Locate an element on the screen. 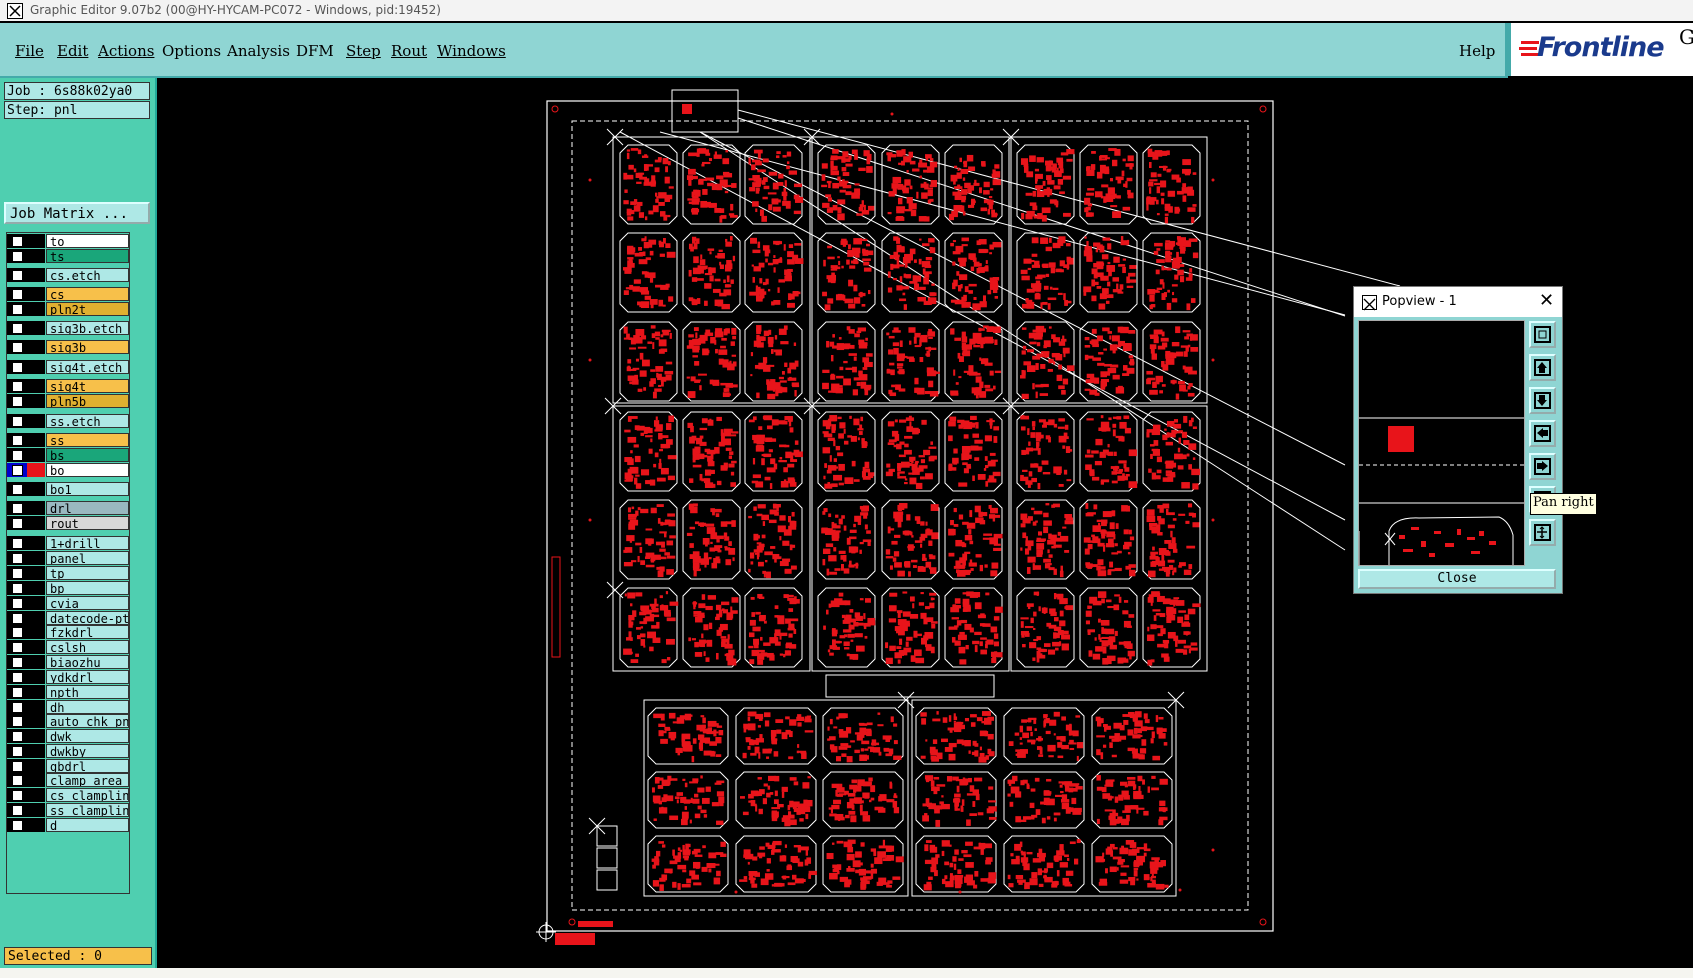 The width and height of the screenshot is (1693, 978). menu-windows: Windows is located at coordinates (471, 51).